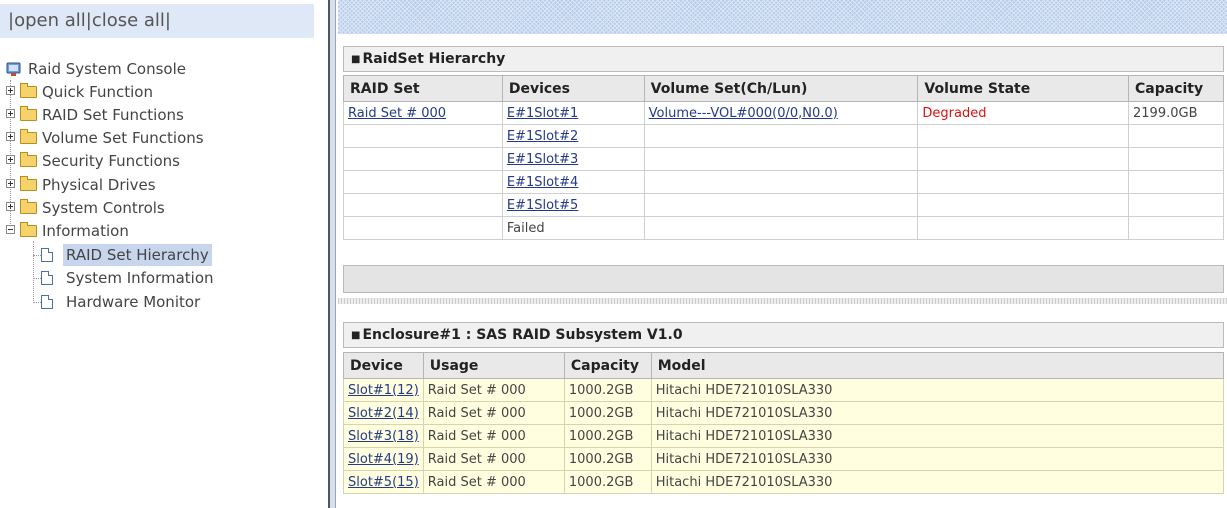  I want to click on tree-folder-label: System Controls, so click(103, 208).